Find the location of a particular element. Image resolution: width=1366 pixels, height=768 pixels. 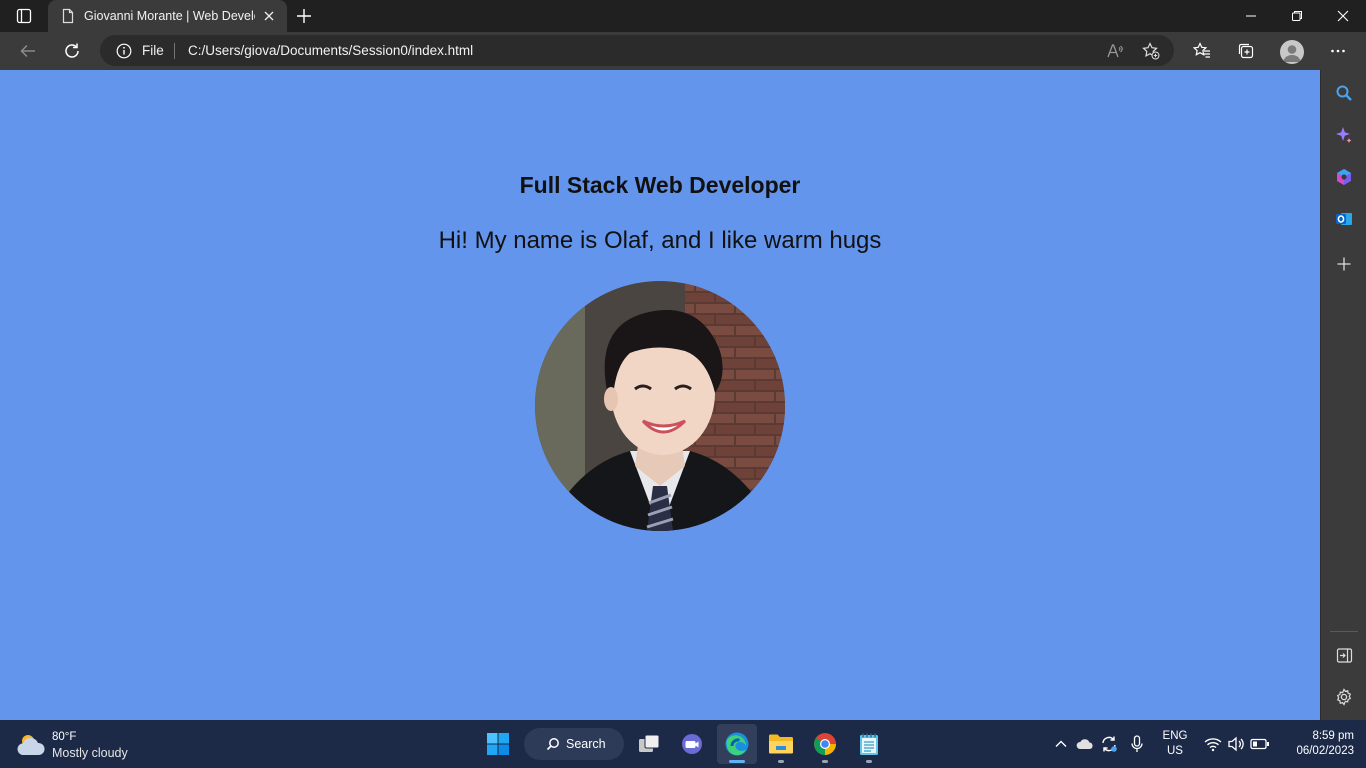

sidebar-divider is located at coordinates (1344, 631).